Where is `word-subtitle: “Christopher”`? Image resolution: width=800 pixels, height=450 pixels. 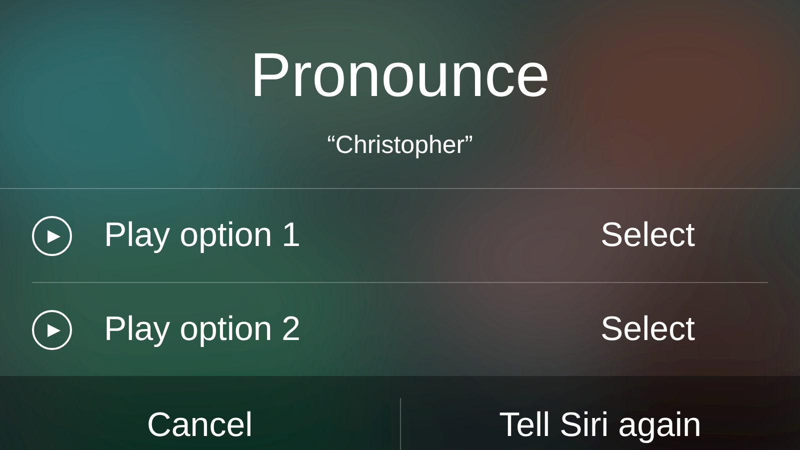
word-subtitle: “Christopher” is located at coordinates (400, 145).